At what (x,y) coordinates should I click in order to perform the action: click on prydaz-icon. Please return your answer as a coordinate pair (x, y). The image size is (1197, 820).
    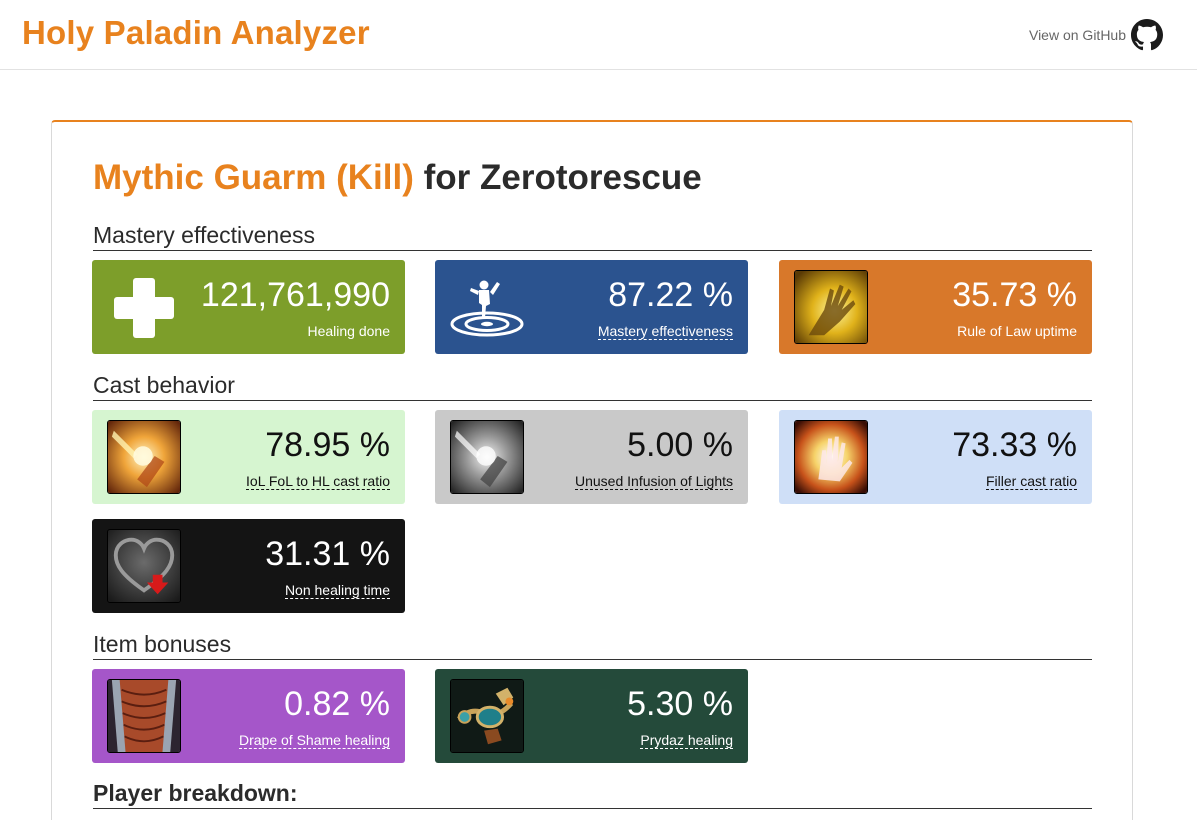
    Looking at the image, I should click on (487, 716).